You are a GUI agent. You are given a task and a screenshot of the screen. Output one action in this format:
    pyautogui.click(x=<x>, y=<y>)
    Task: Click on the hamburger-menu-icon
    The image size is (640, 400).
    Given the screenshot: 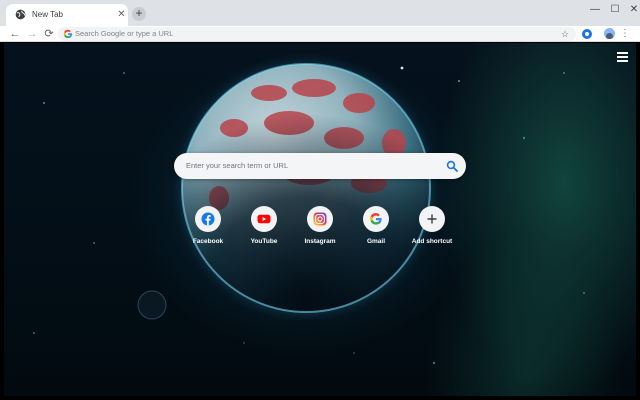 What is the action you would take?
    pyautogui.click(x=623, y=56)
    